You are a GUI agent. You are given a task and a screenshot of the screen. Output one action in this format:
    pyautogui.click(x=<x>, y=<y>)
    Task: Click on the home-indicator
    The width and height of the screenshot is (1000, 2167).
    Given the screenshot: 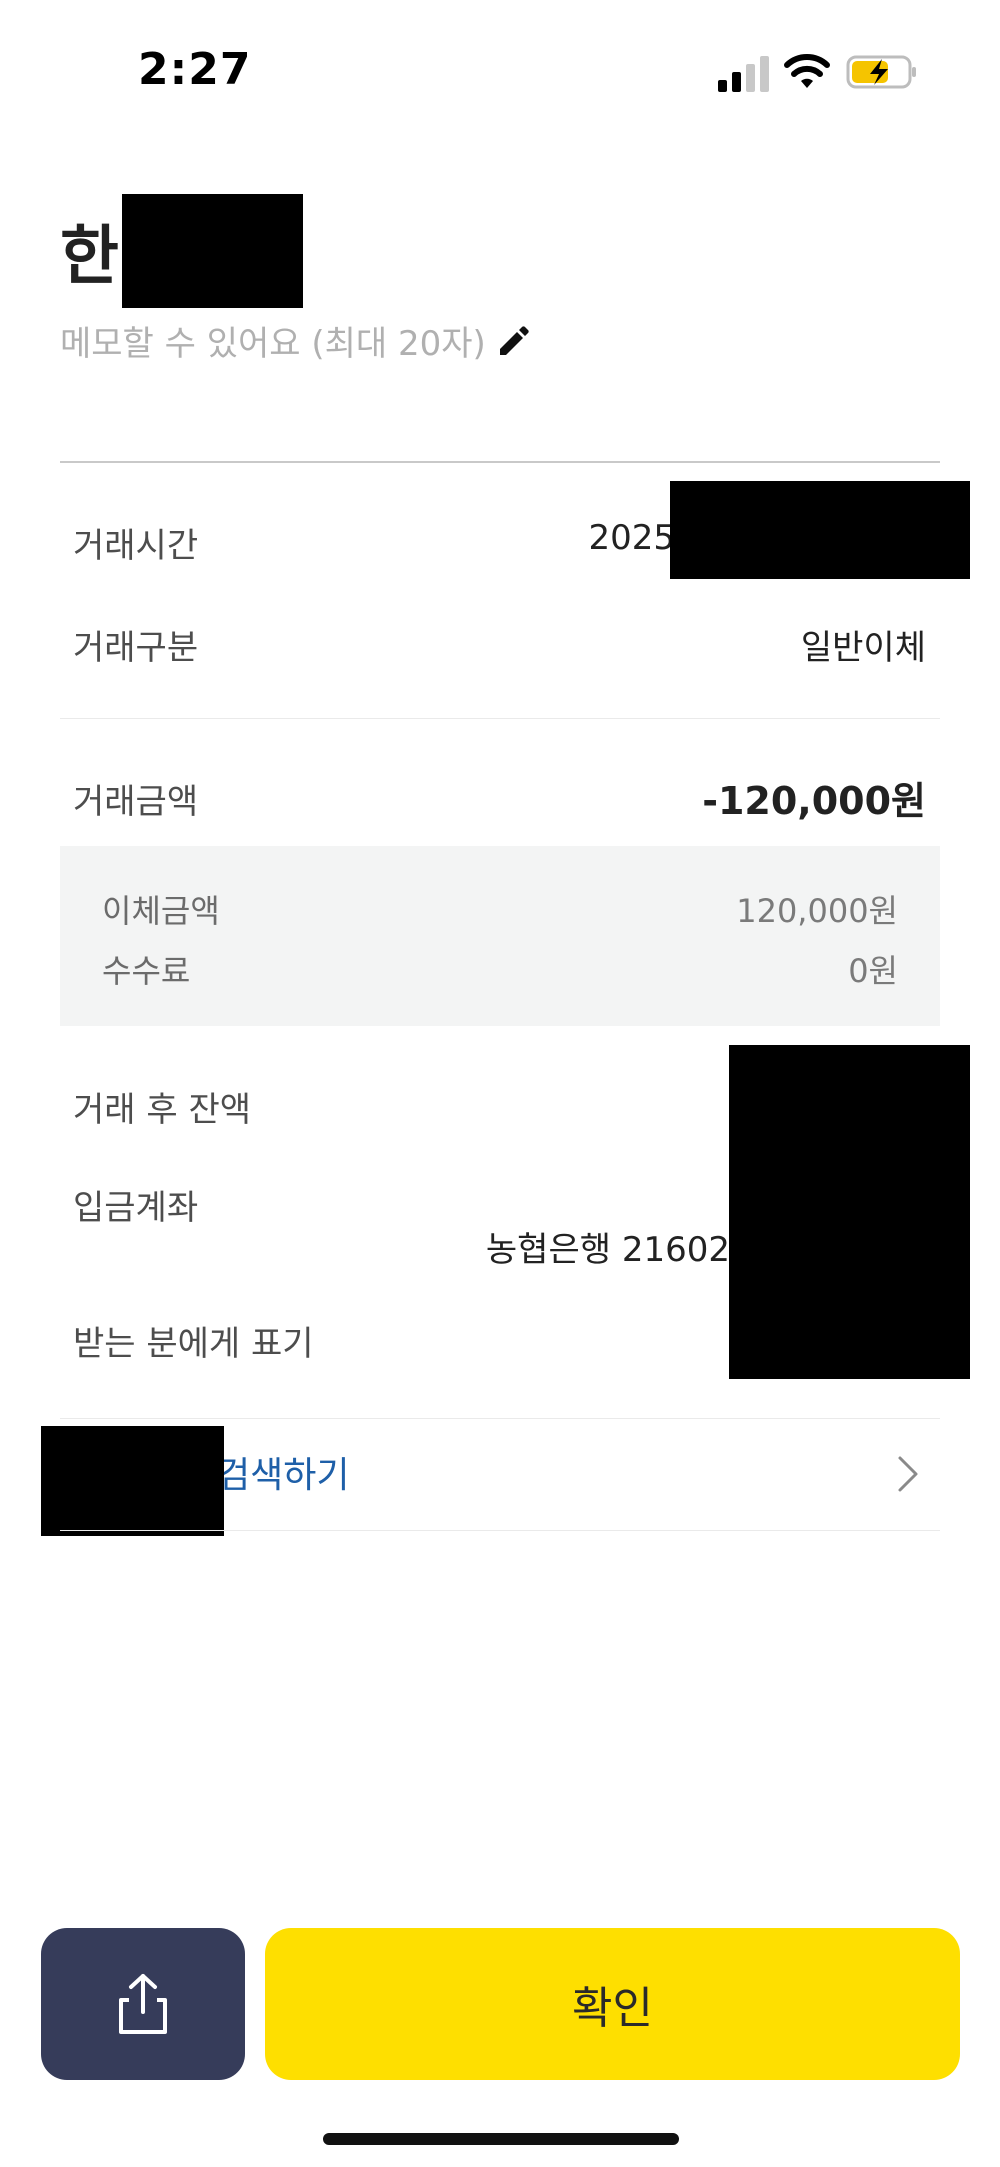 What is the action you would take?
    pyautogui.click(x=501, y=2139)
    